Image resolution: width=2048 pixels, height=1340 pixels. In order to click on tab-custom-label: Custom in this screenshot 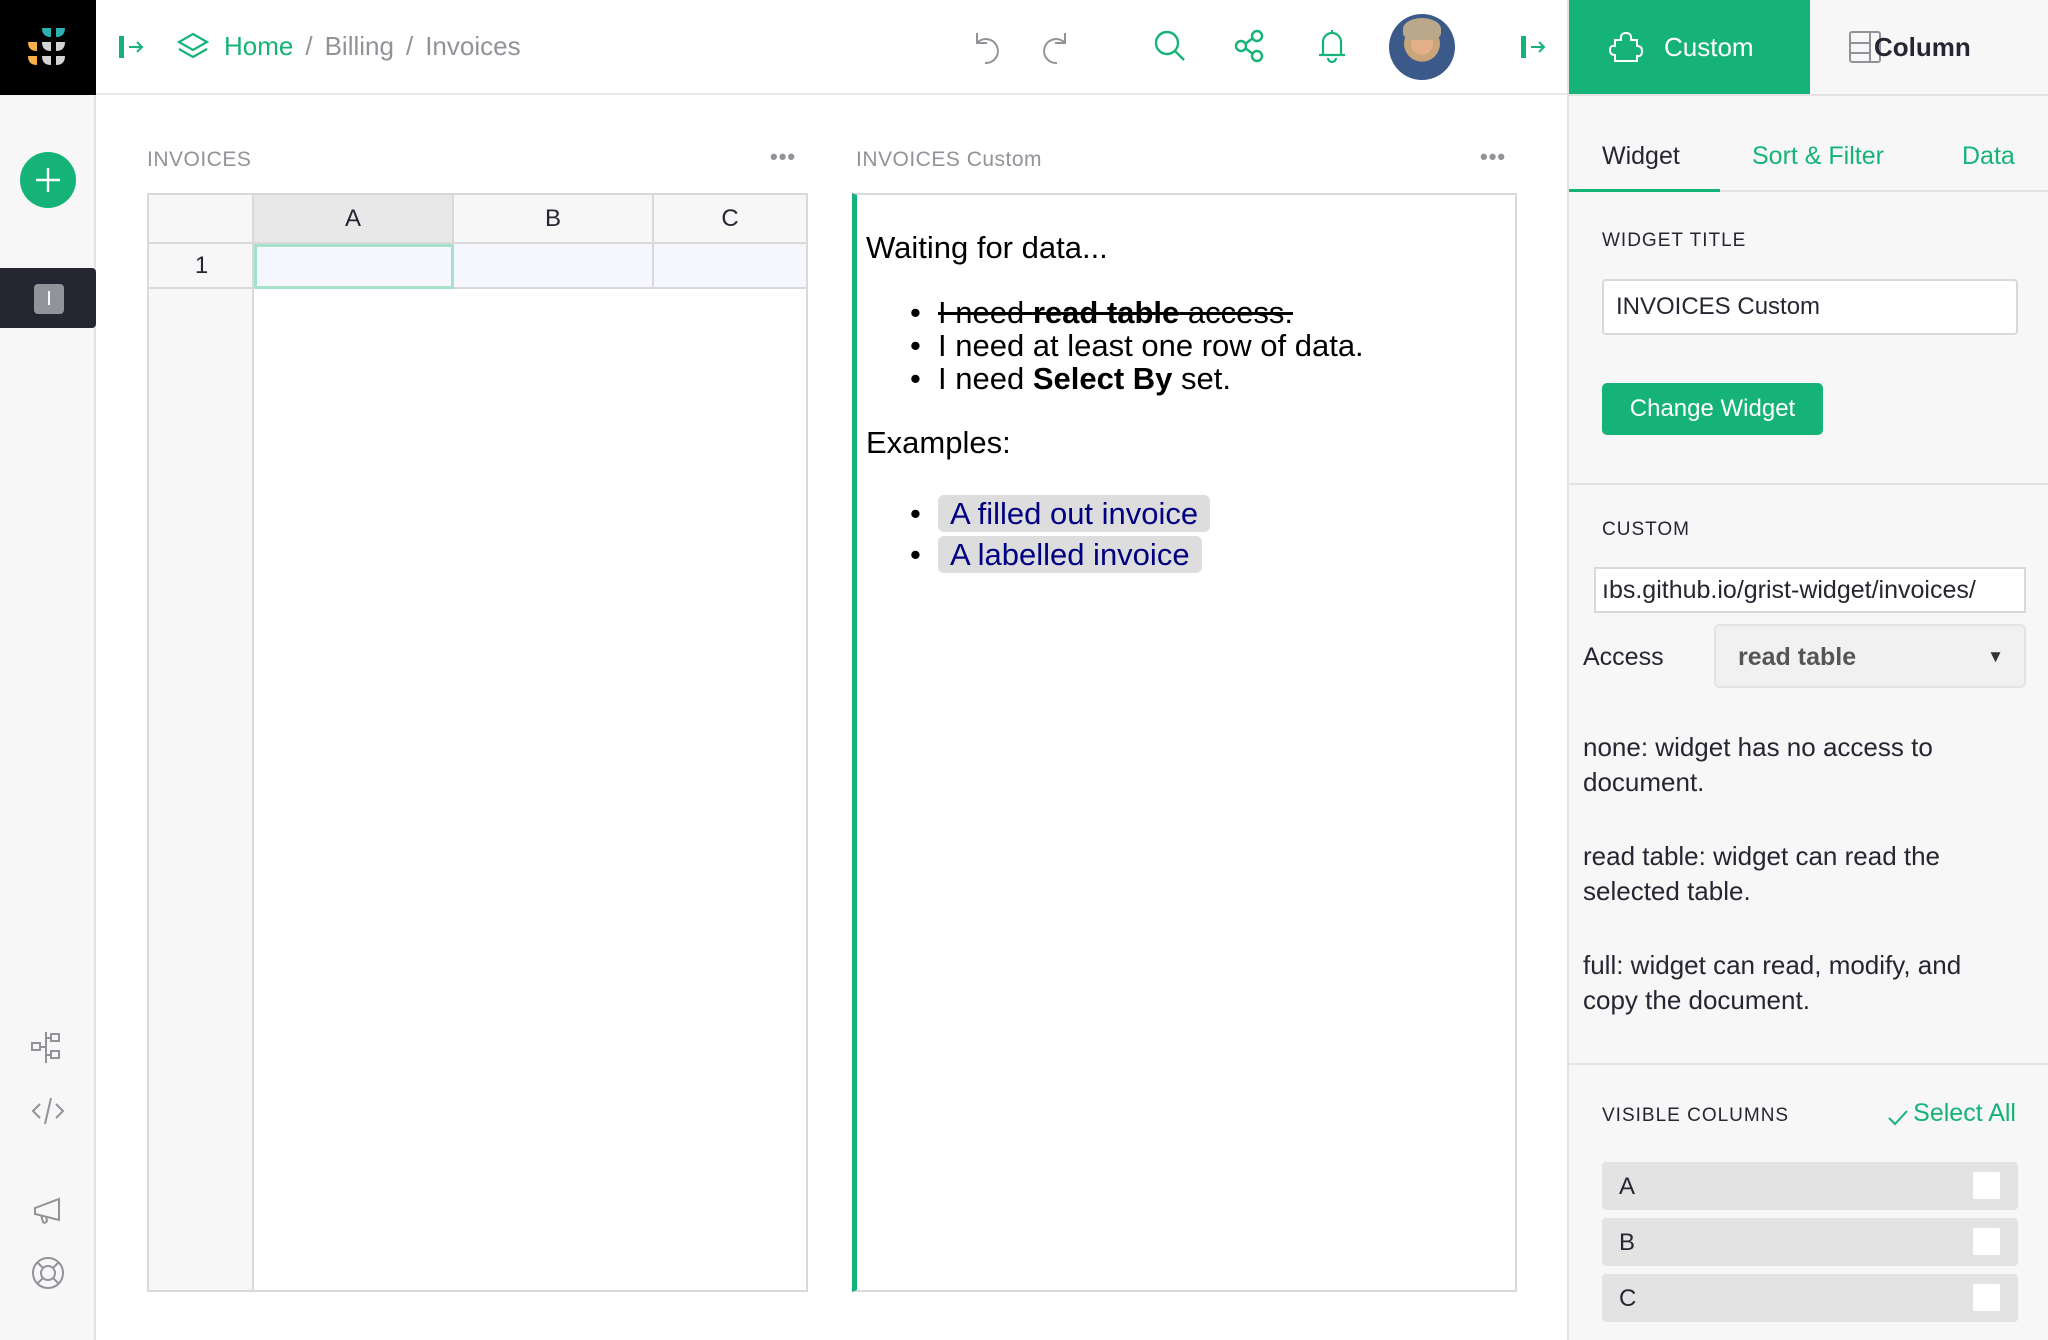, I will do `click(1709, 47)`.